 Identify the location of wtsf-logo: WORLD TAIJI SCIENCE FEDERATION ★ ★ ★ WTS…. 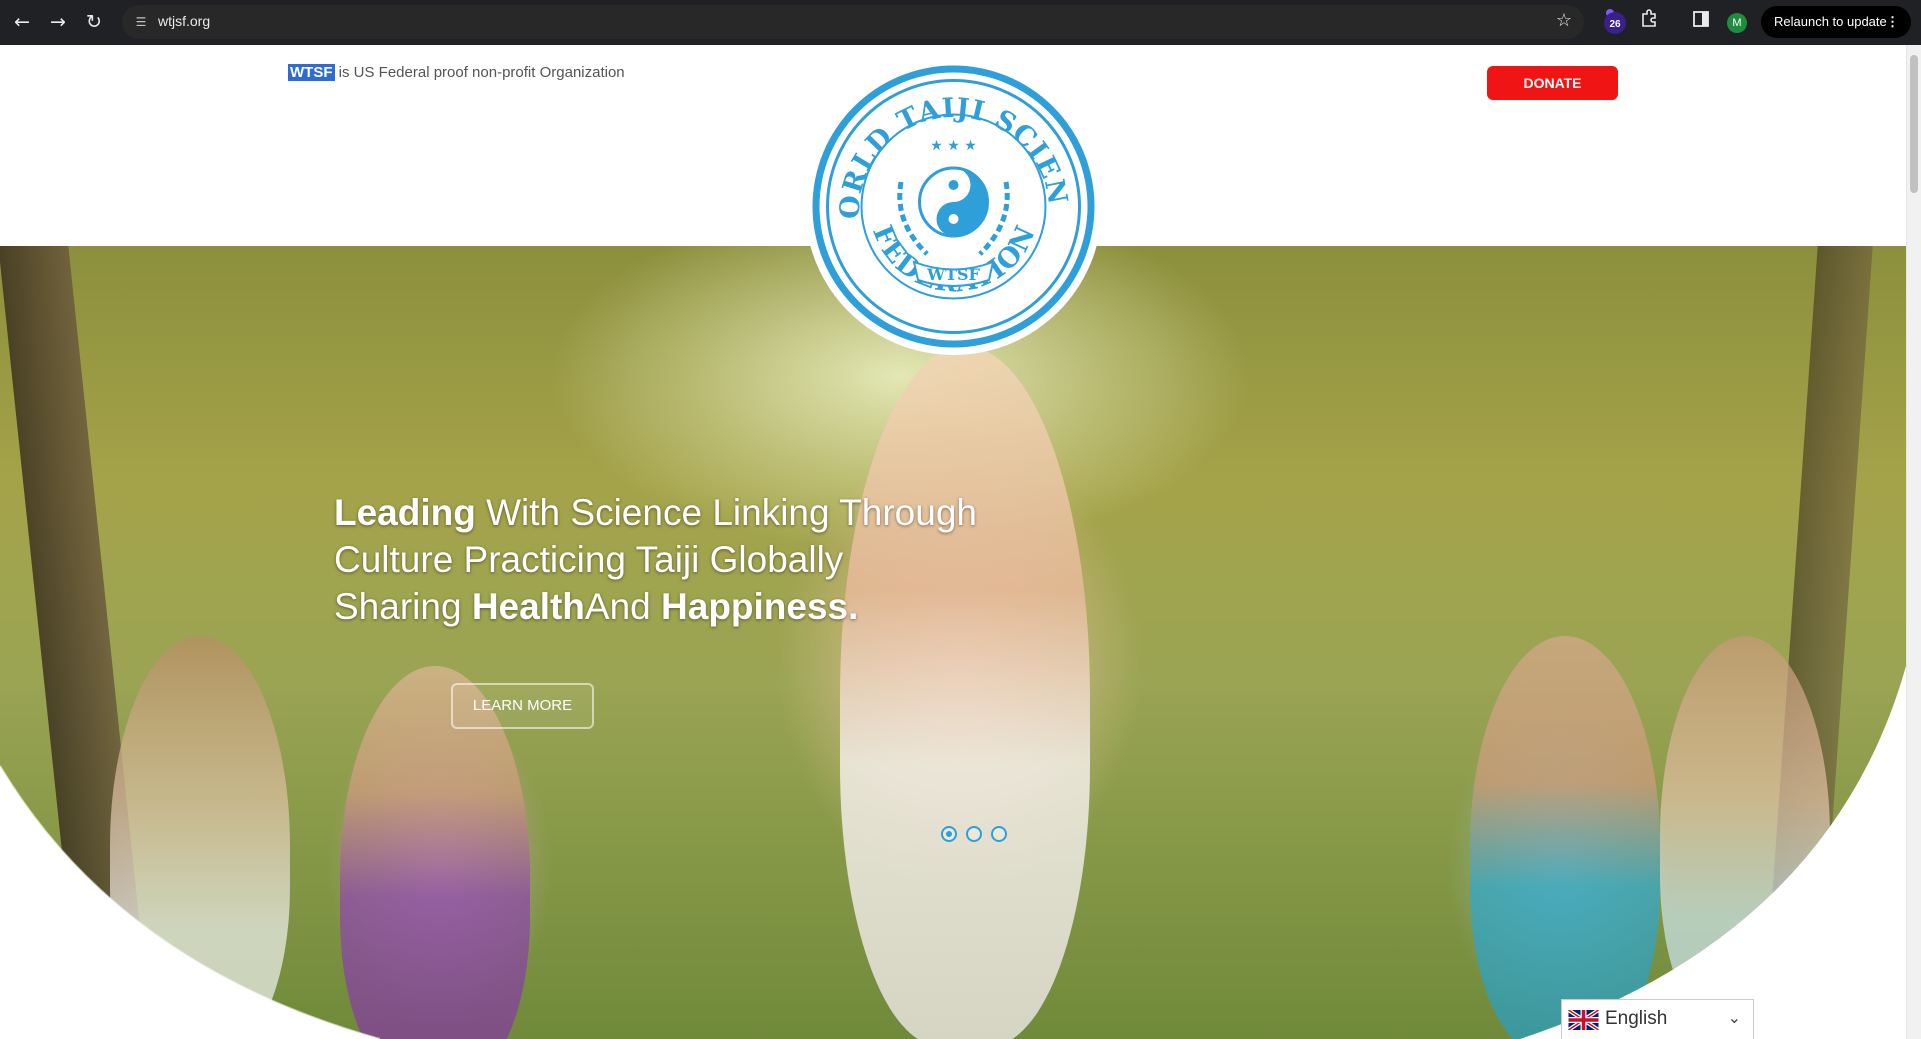
(945, 198).